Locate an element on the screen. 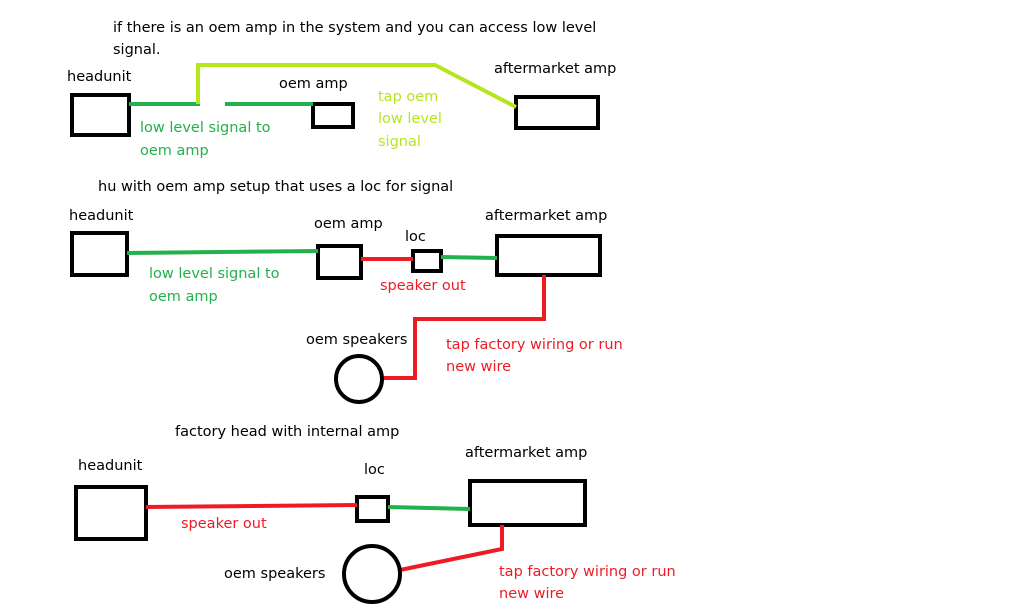 The height and width of the screenshot is (605, 1024). s2-loc-label: loc is located at coordinates (415, 237).